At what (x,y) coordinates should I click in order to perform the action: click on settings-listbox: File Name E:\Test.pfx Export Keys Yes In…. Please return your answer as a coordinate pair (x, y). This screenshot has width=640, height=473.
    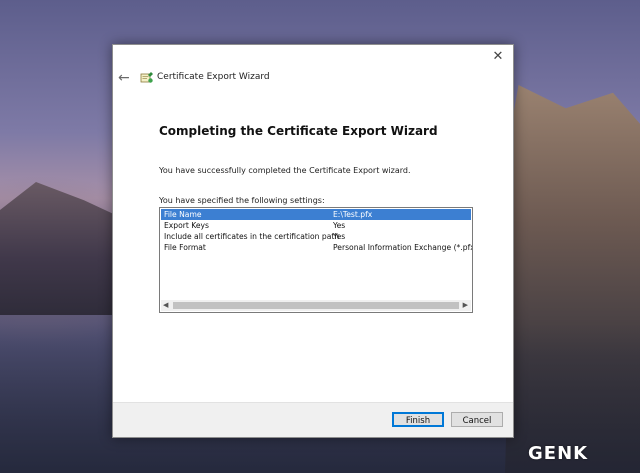
    Looking at the image, I should click on (316, 260).